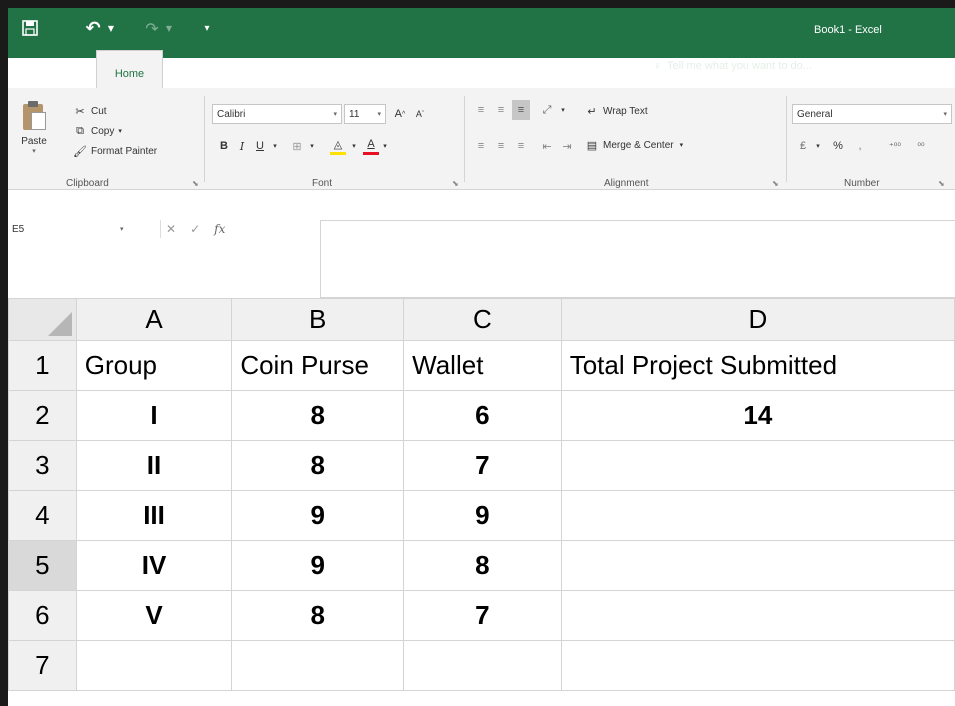  I want to click on align-center-icon: ≡, so click(501, 146).